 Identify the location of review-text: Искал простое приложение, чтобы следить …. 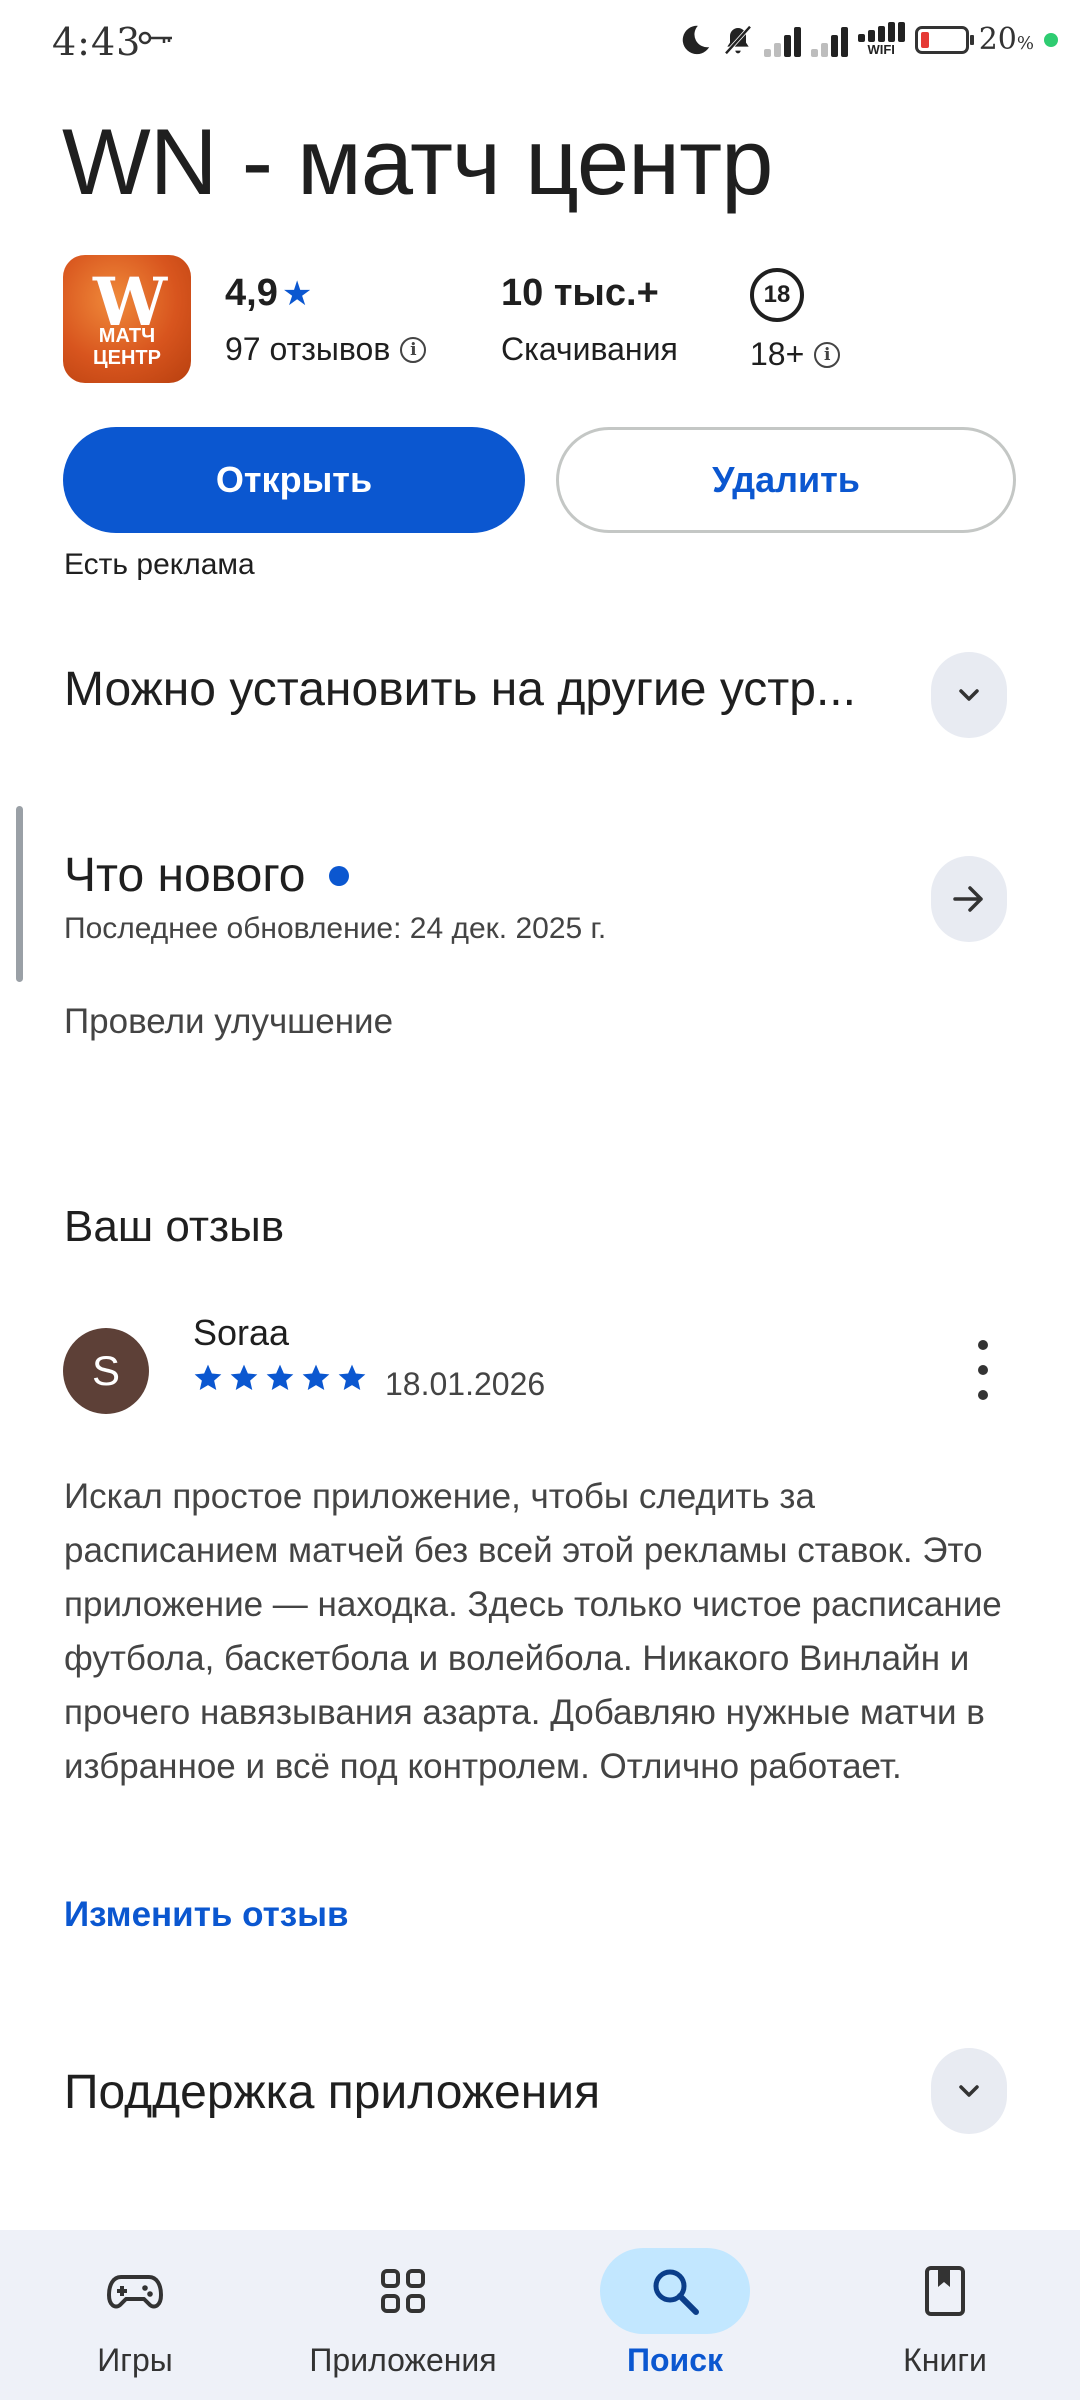
(533, 1631).